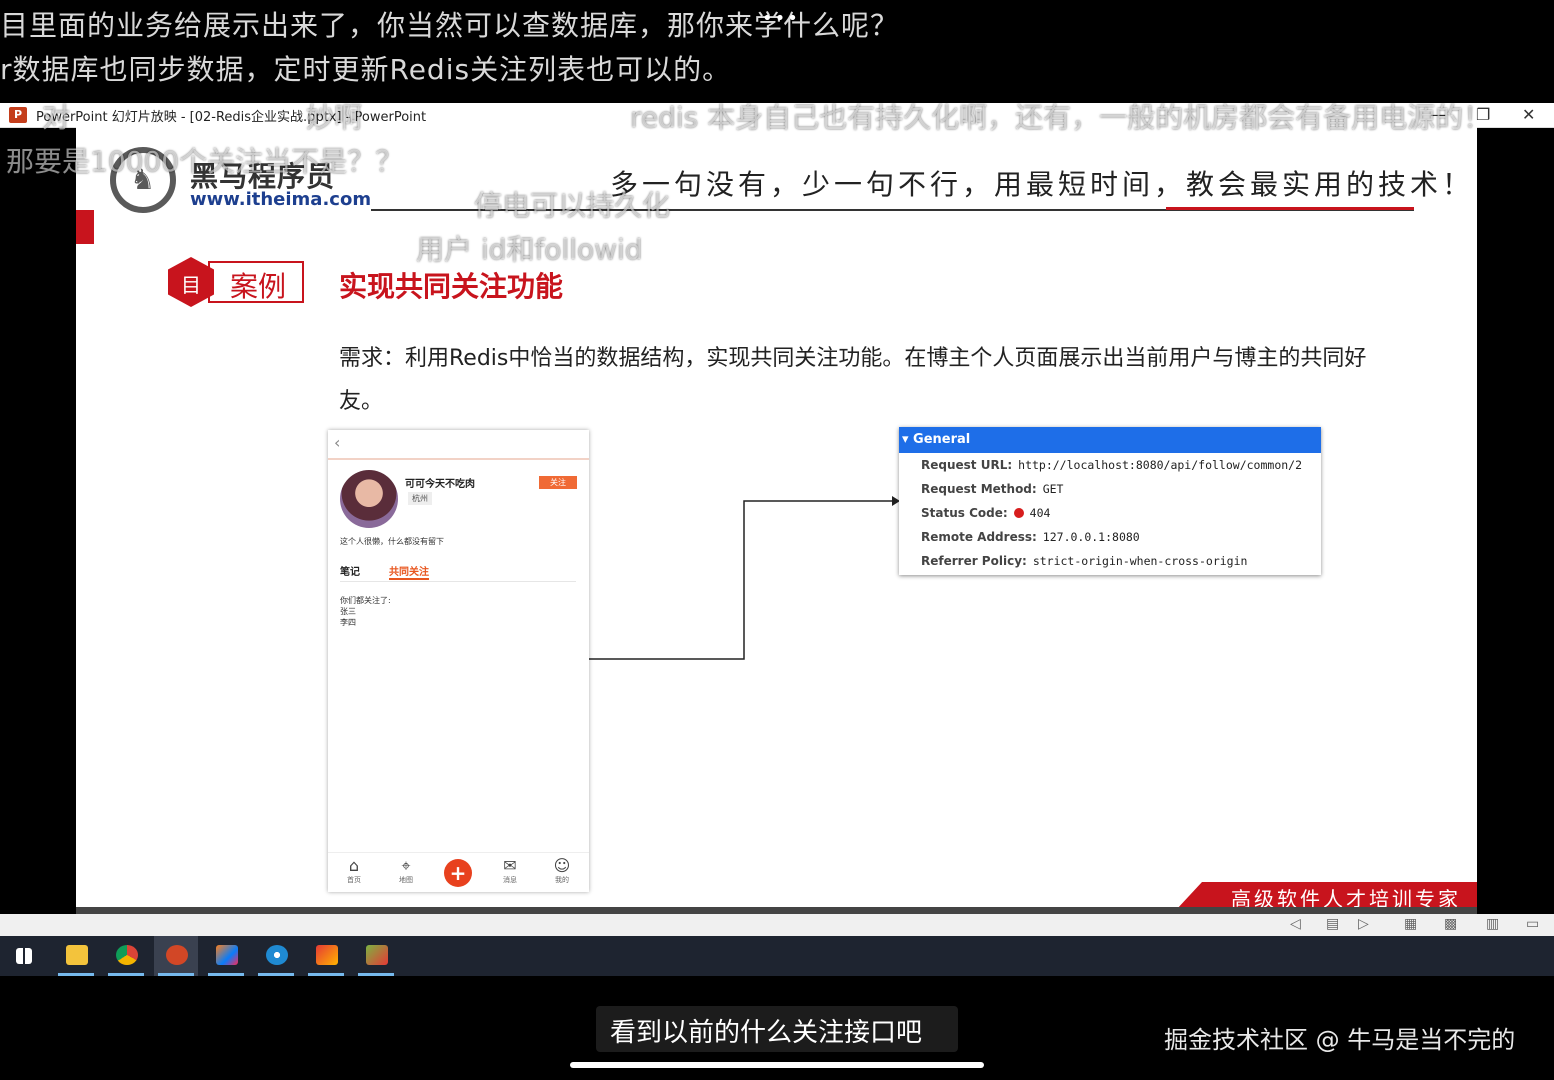 This screenshot has height=1080, width=1554. Describe the element at coordinates (409, 570) in the screenshot. I see `tab-common-follow: 共同关注` at that location.